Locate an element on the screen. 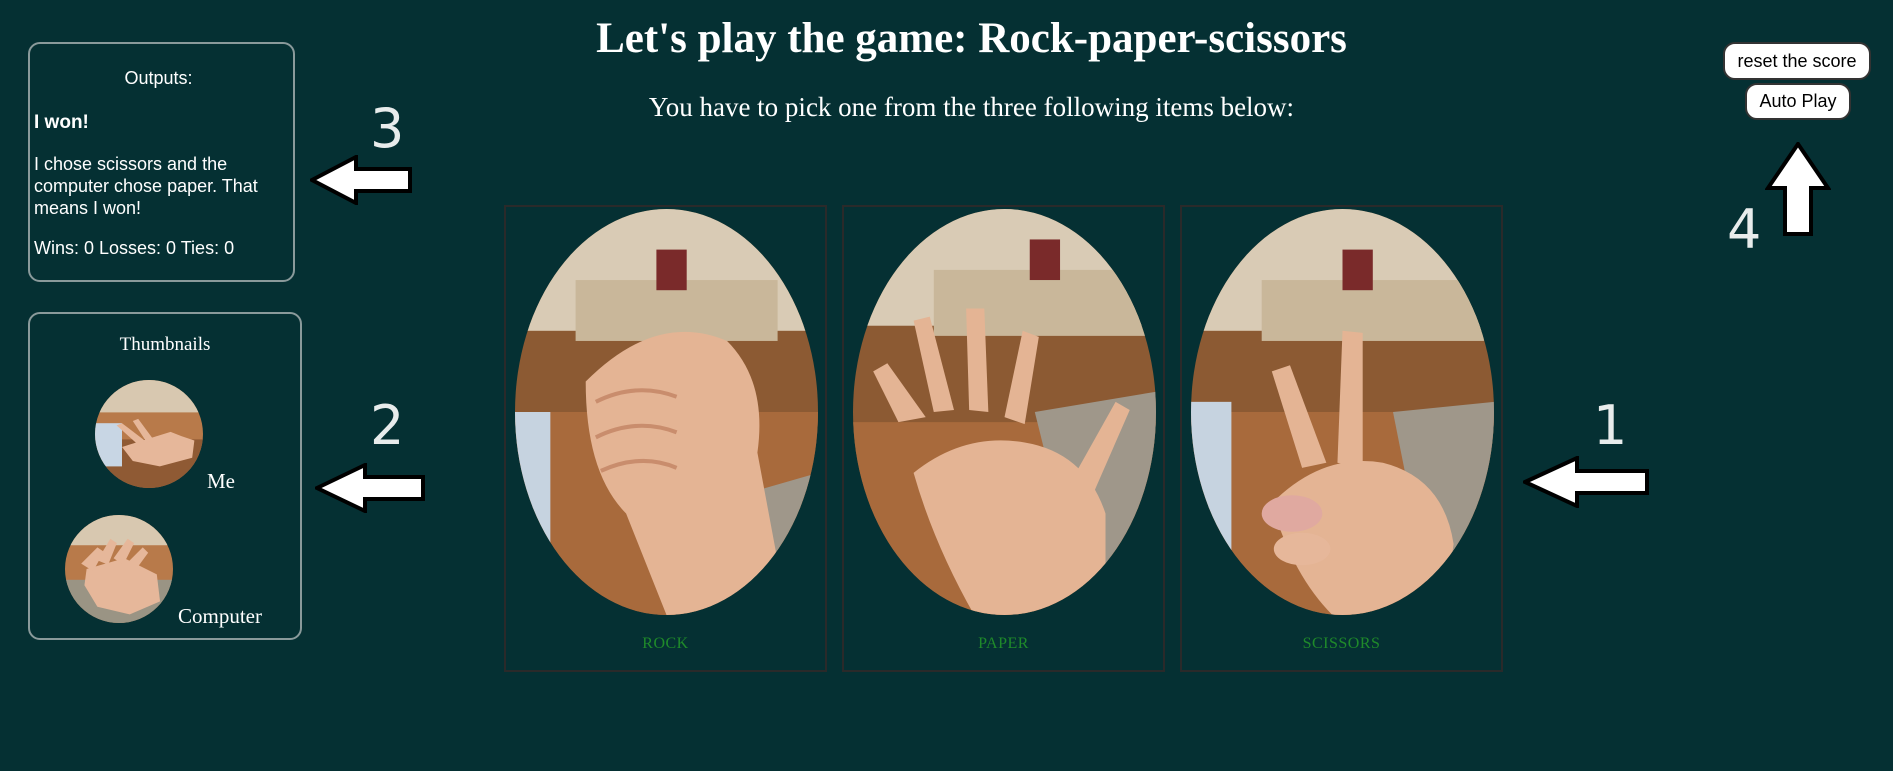 Image resolution: width=1893 pixels, height=771 pixels. me-label: Me is located at coordinates (221, 481).